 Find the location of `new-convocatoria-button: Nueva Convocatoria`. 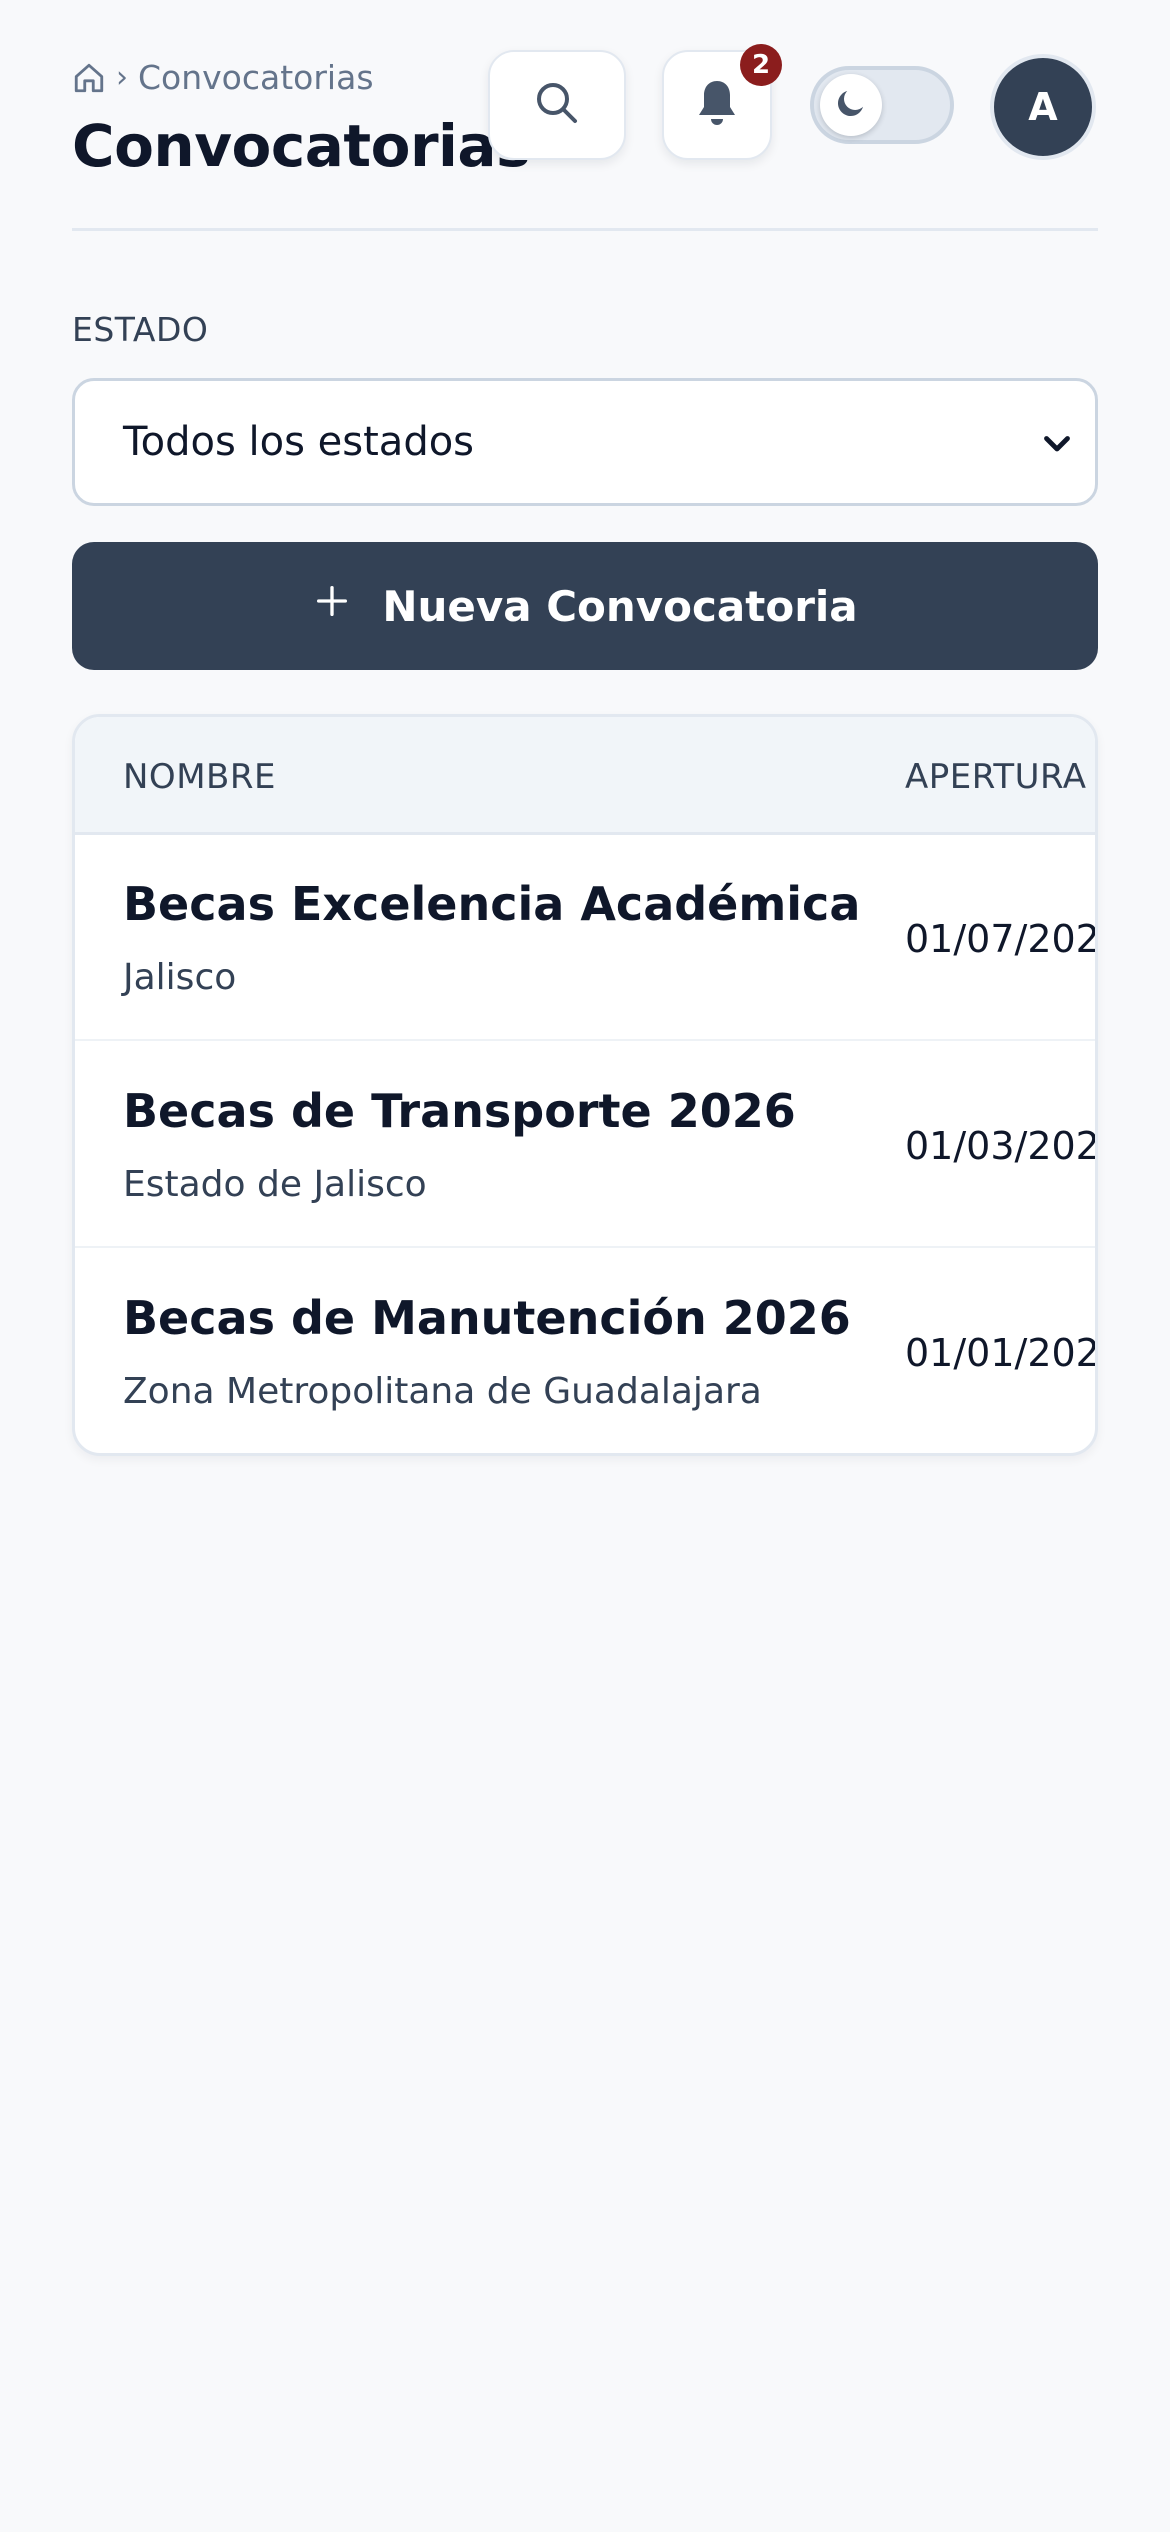

new-convocatoria-button: Nueva Convocatoria is located at coordinates (585, 606).